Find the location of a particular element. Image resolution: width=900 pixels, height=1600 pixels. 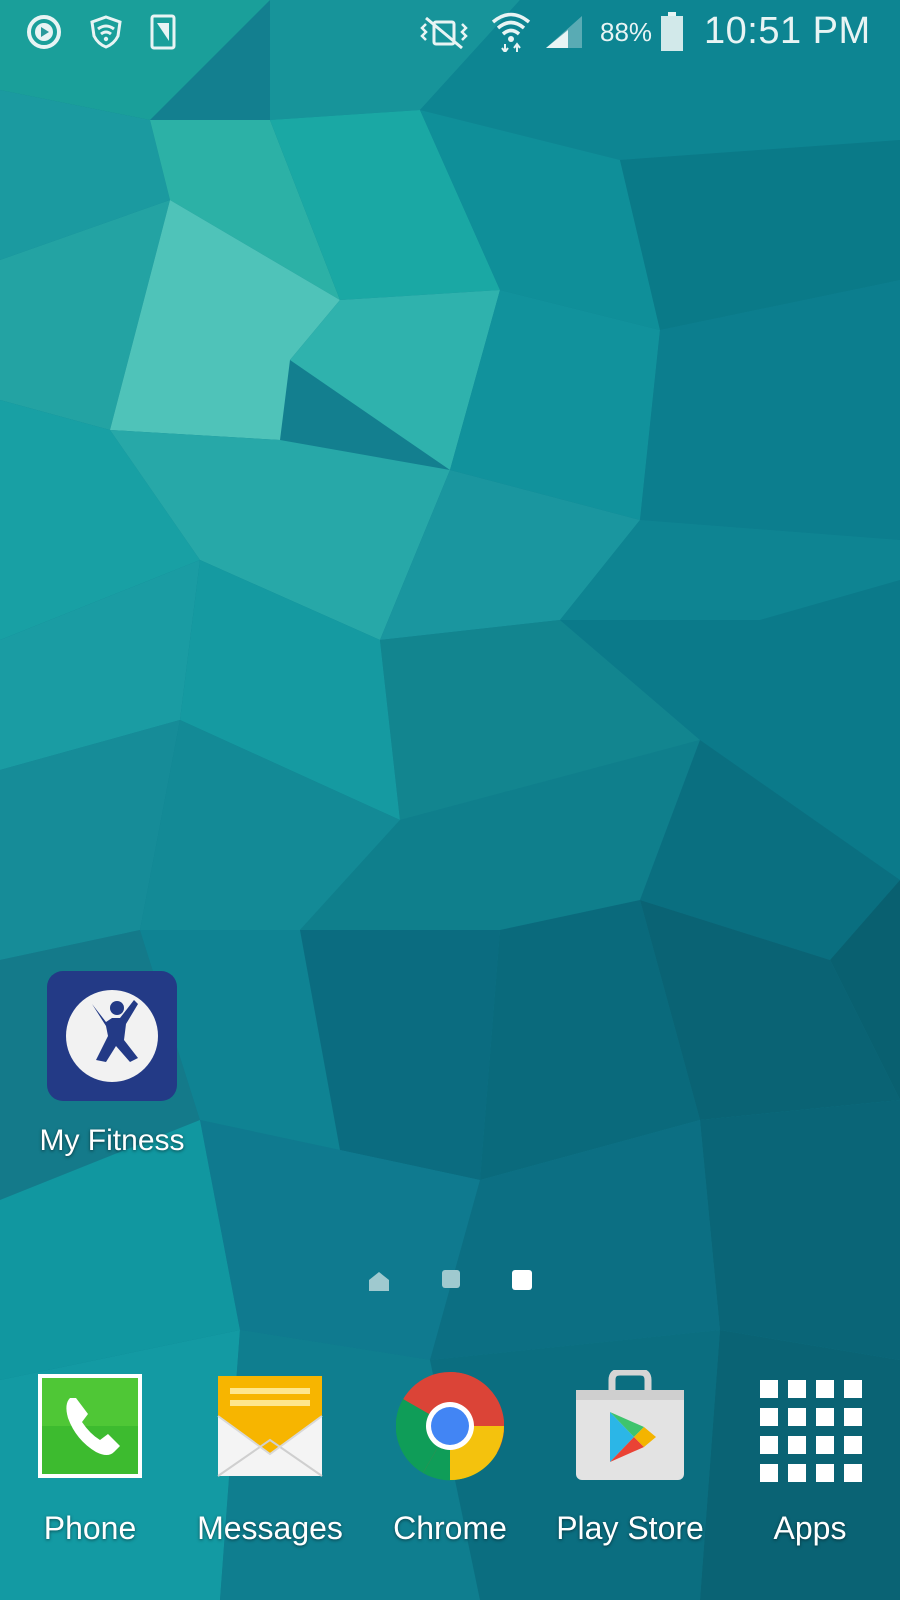

play-store-bag-icon is located at coordinates (630, 1425).